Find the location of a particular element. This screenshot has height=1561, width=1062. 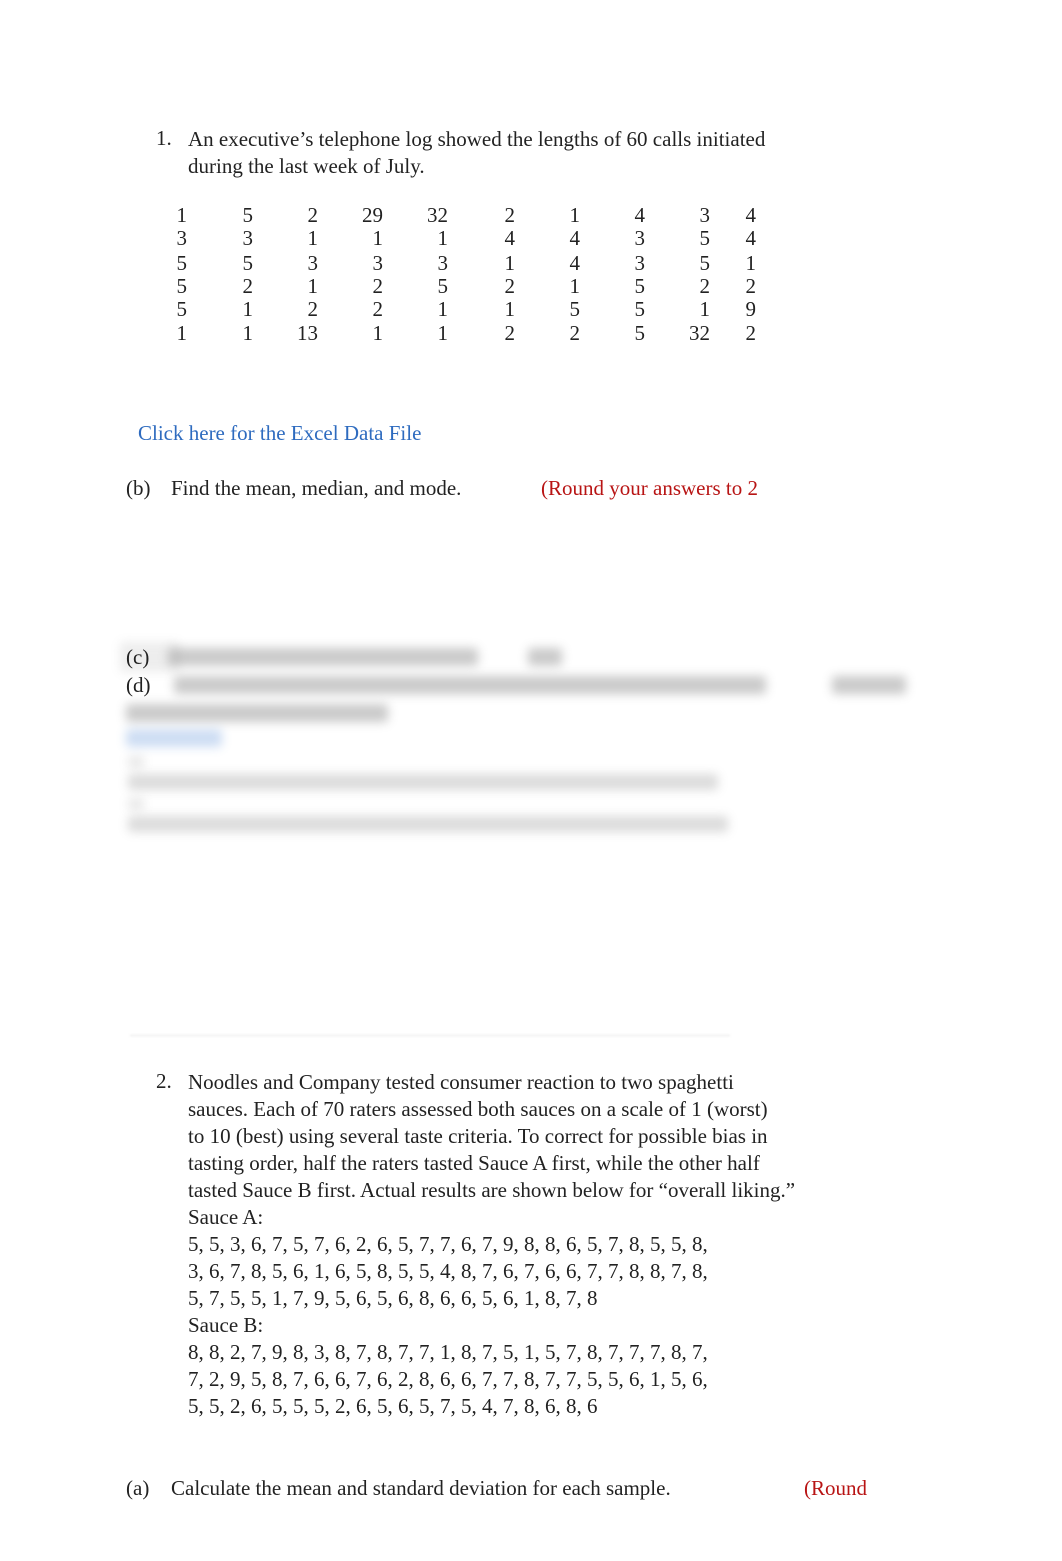

divider is located at coordinates (430, 1035).